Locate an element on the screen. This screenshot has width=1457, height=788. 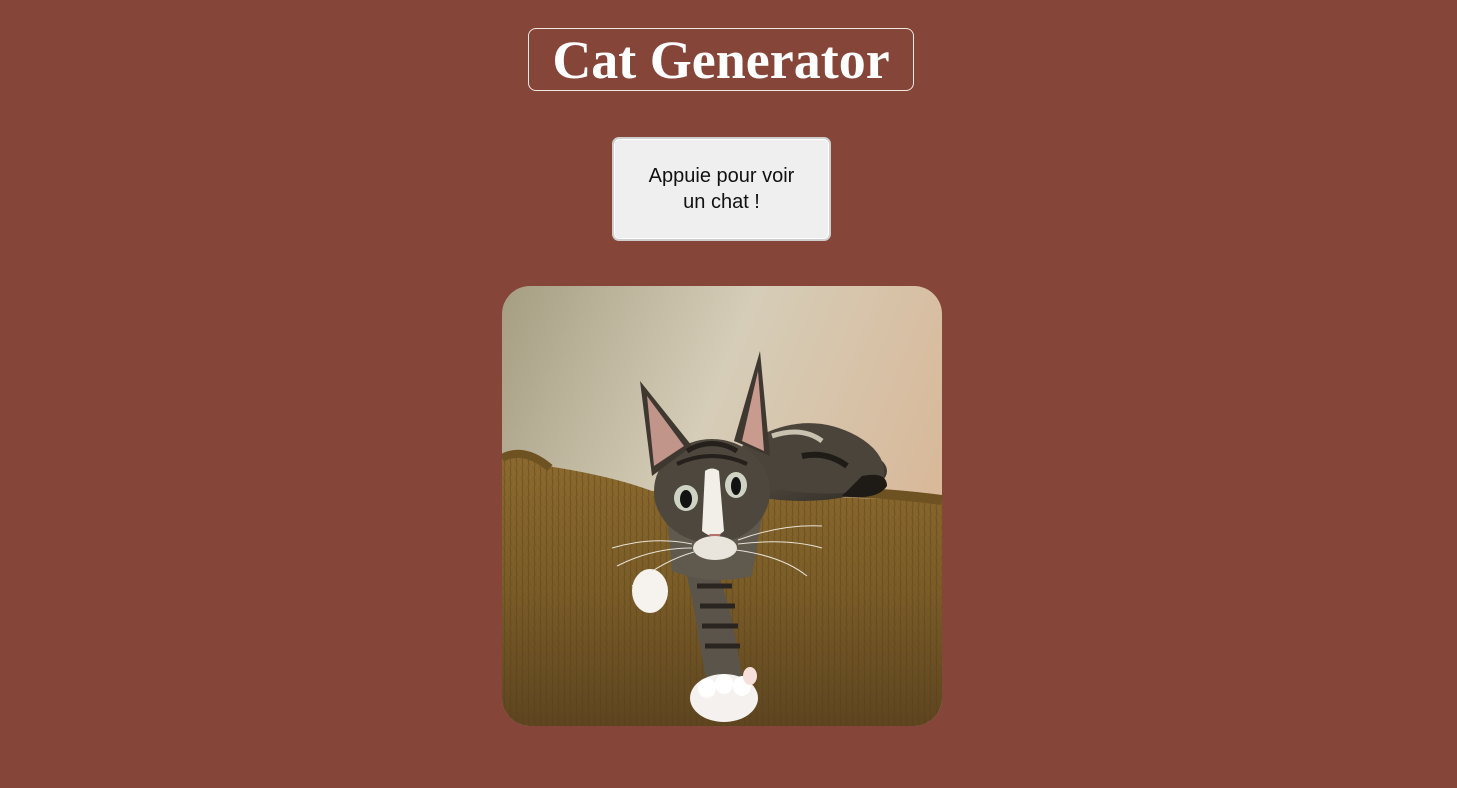
show-cat-button: Appuie pour voir un chat ! is located at coordinates (721, 189).